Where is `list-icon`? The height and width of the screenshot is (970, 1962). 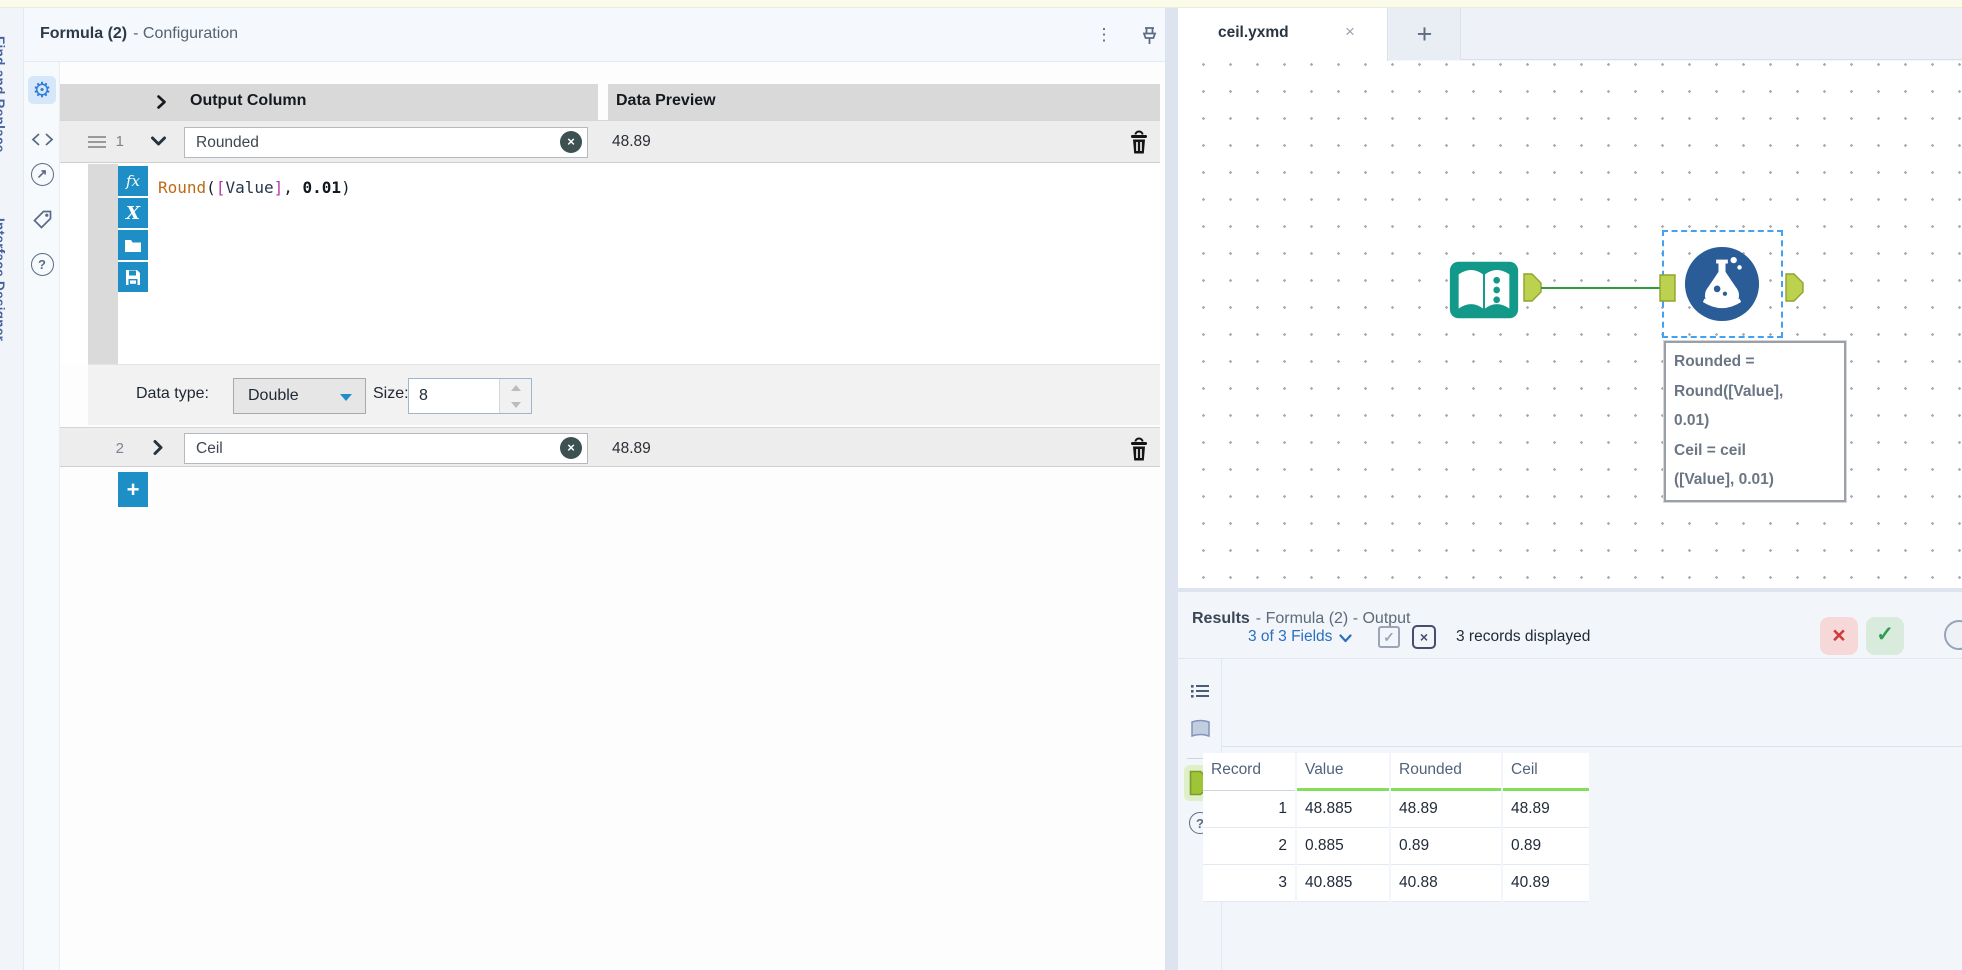 list-icon is located at coordinates (1200, 691).